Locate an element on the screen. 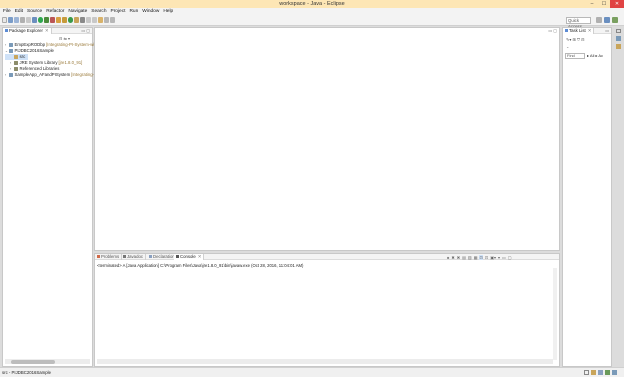 This screenshot has height=377, width=624. new-java-project-icon is located at coordinates (58, 20).